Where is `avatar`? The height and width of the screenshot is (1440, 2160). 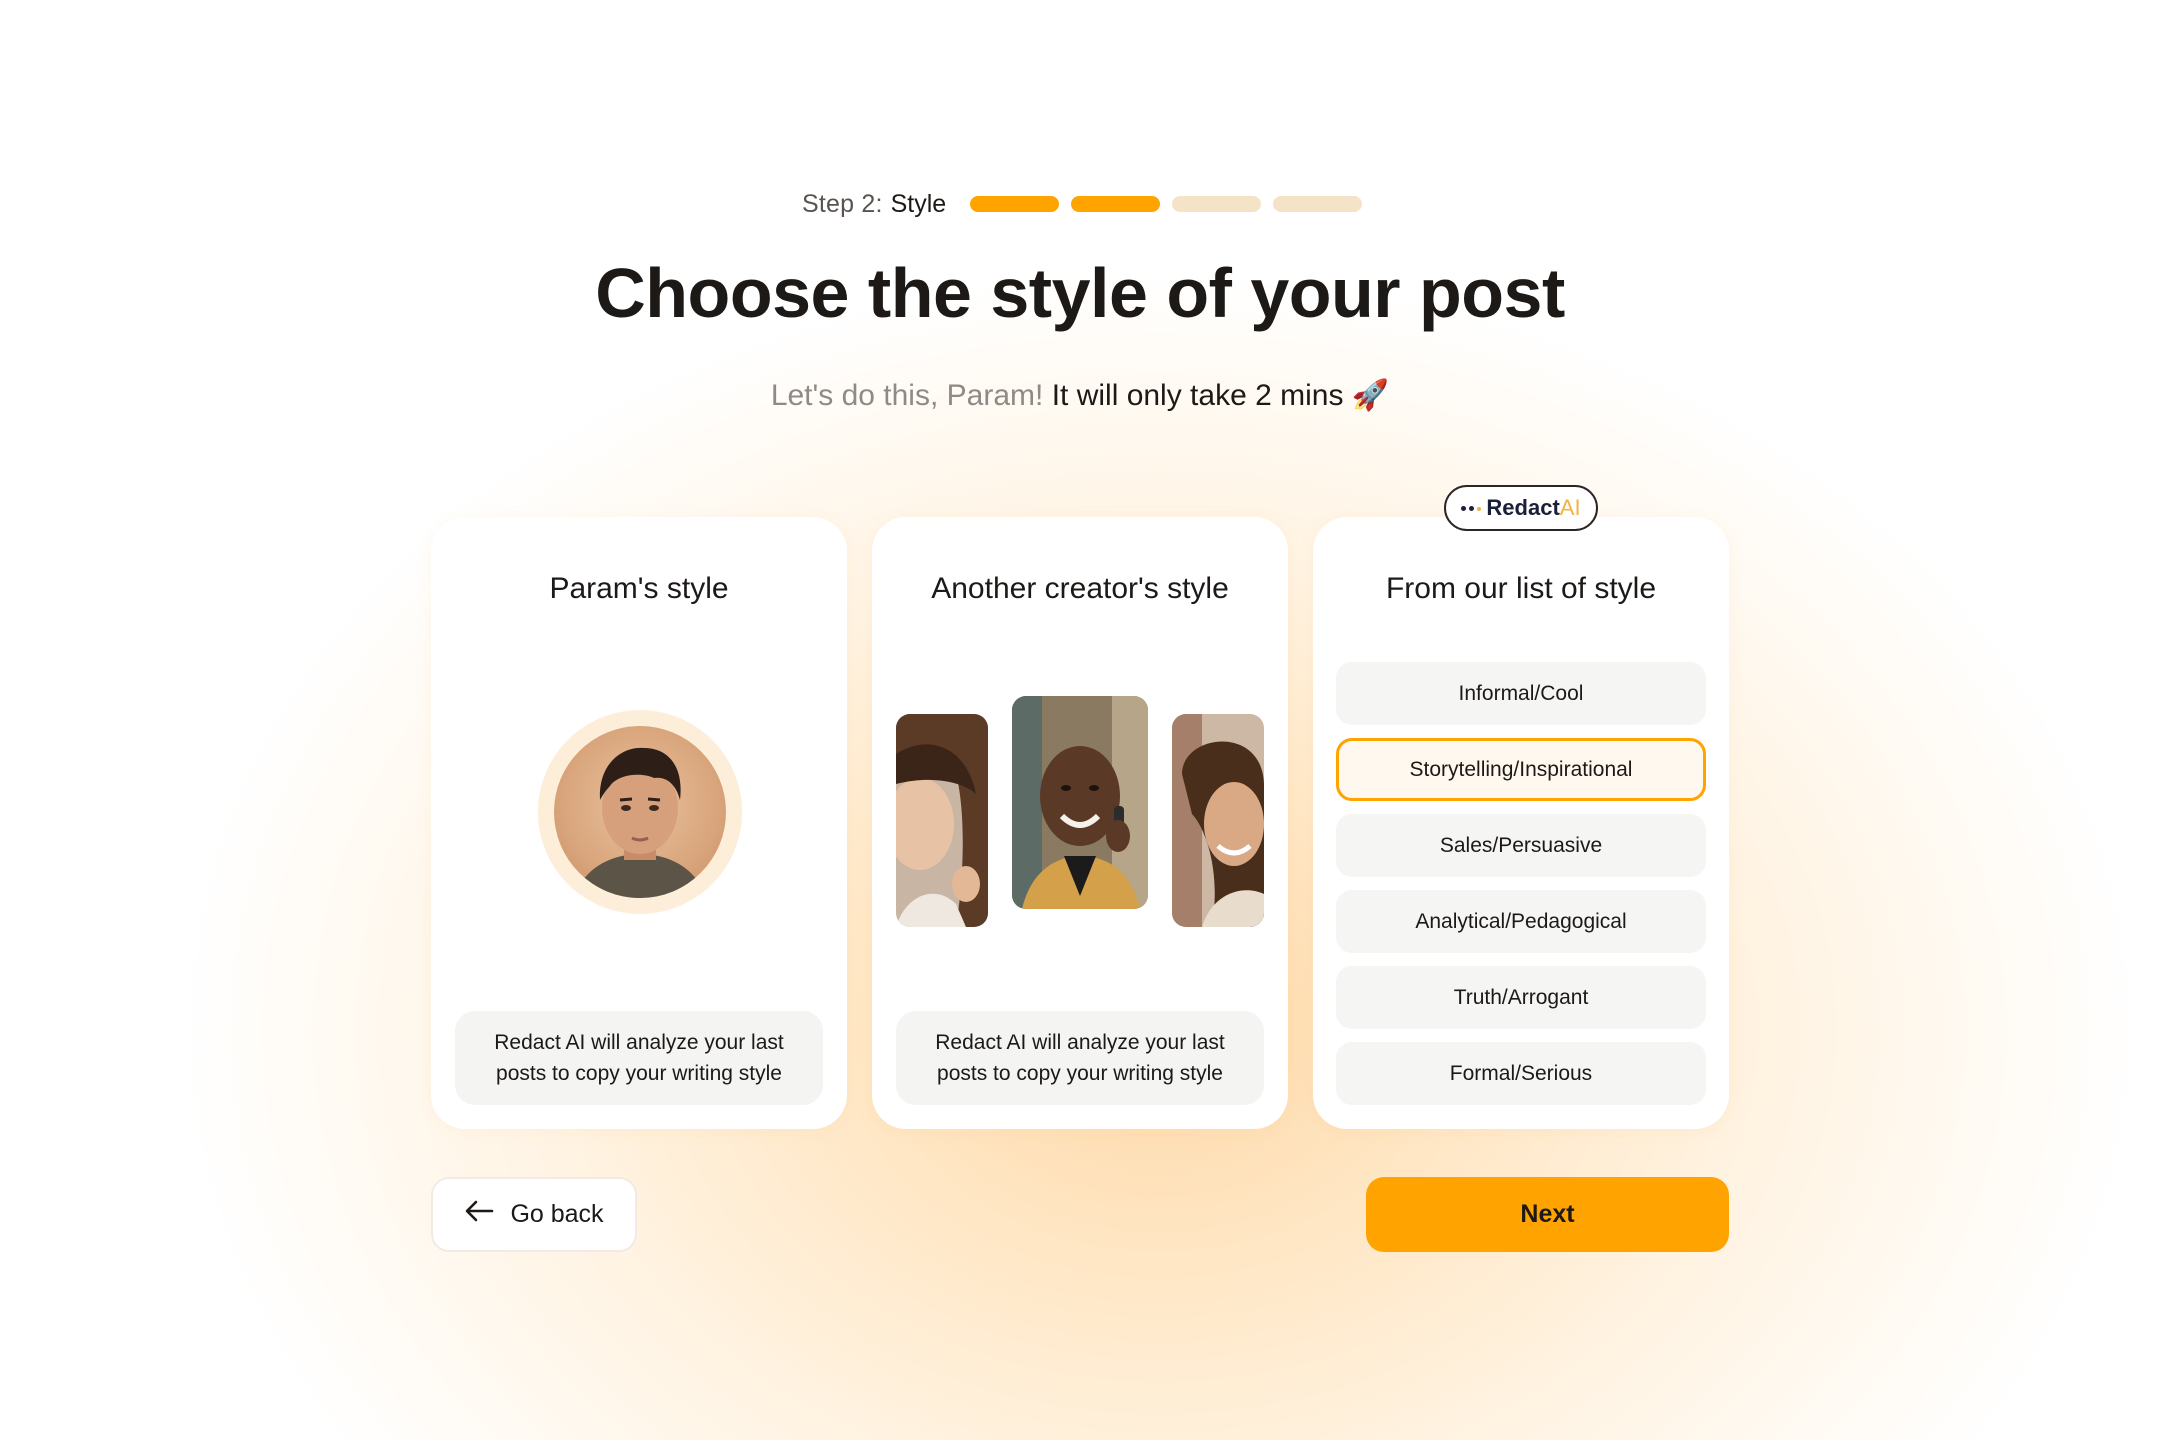
avatar is located at coordinates (640, 812).